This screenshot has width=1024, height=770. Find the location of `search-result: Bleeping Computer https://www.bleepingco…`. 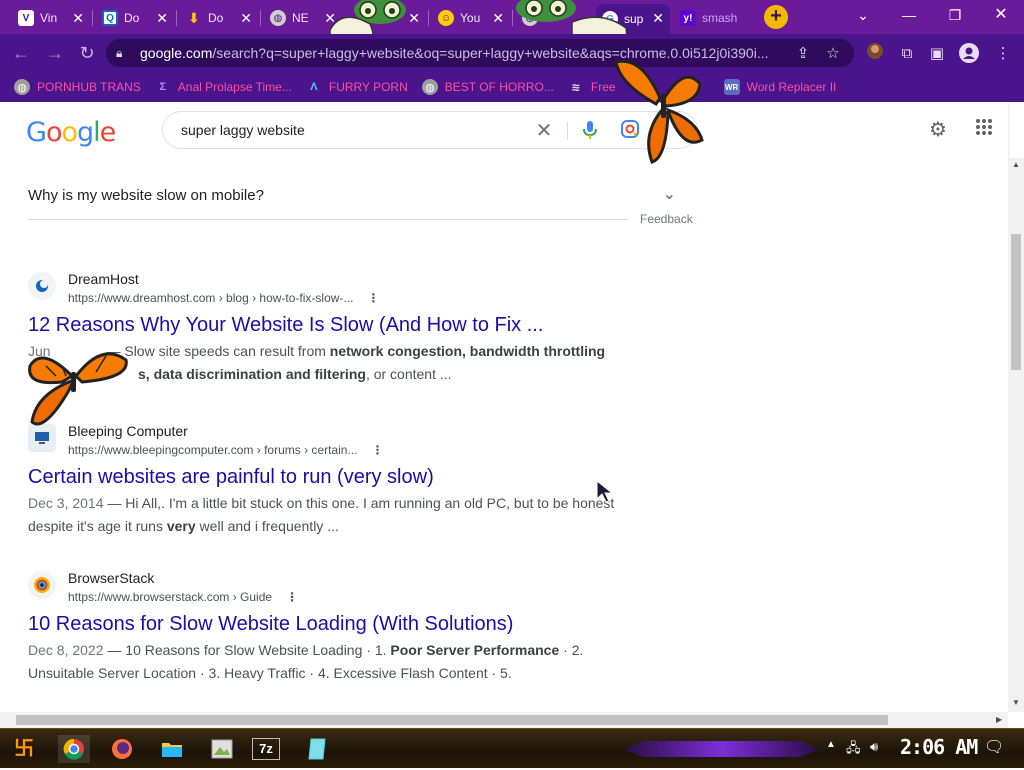

search-result: Bleeping Computer https://www.bleepingco… is located at coordinates (328, 480).